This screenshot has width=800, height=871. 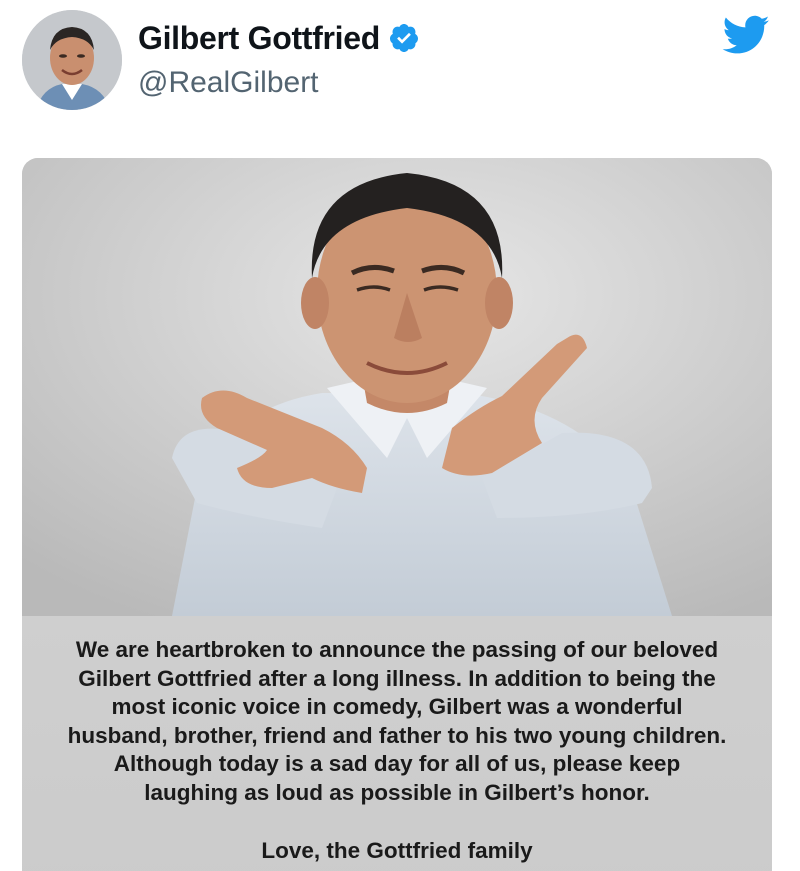 I want to click on twitter-bird-icon, so click(x=745, y=35).